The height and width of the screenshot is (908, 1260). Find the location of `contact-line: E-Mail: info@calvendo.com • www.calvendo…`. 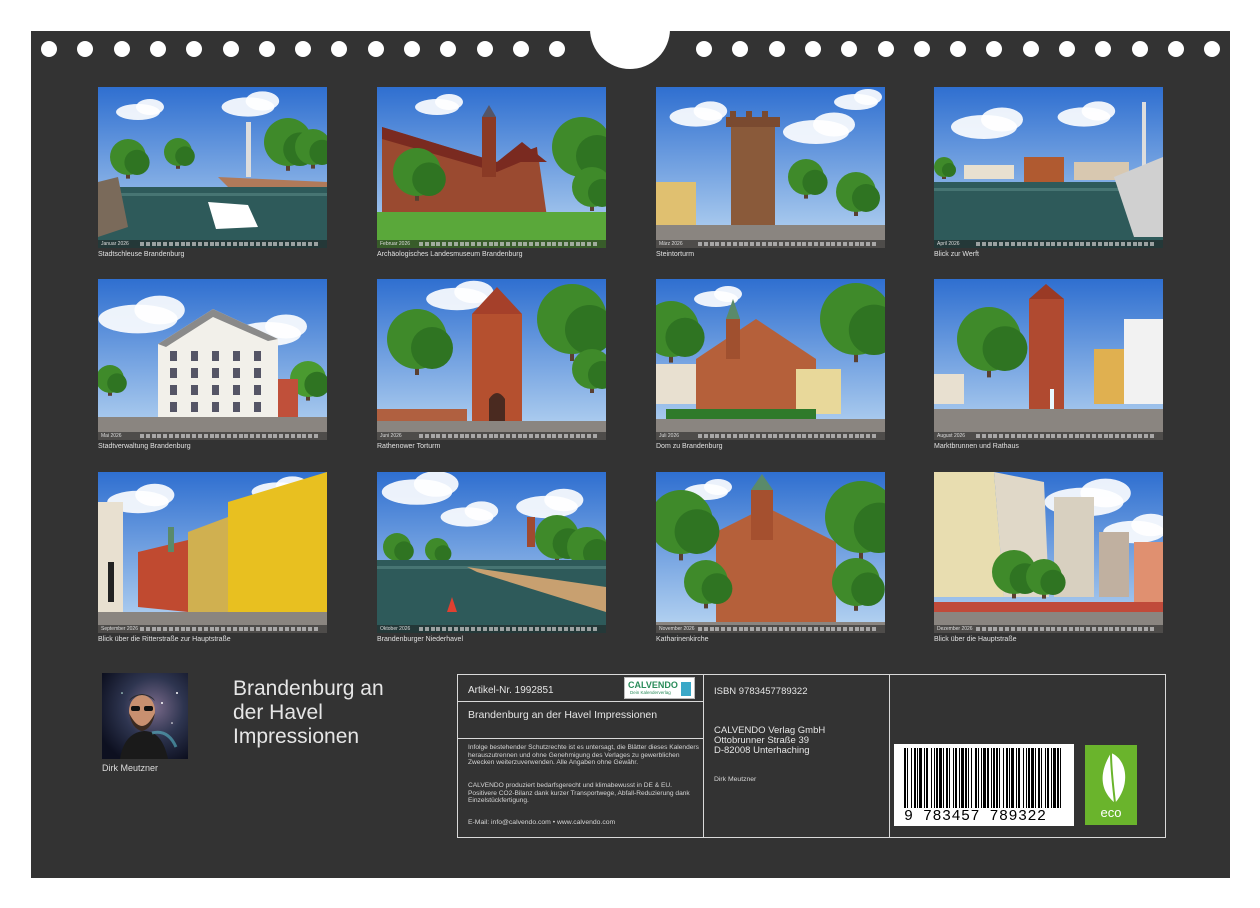

contact-line: E-Mail: info@calvendo.com • www.calvendo… is located at coordinates (542, 822).